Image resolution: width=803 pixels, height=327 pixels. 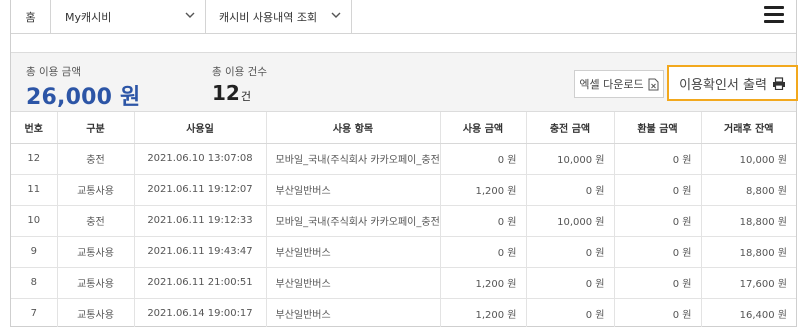 I want to click on cell-date: 2021.06.10 13:07:08, so click(x=200, y=159).